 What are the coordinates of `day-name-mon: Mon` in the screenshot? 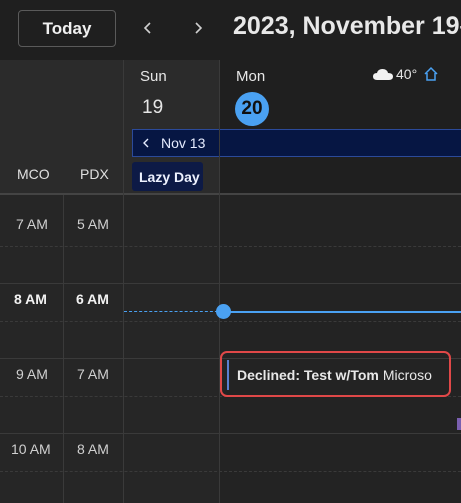 It's located at (251, 76).